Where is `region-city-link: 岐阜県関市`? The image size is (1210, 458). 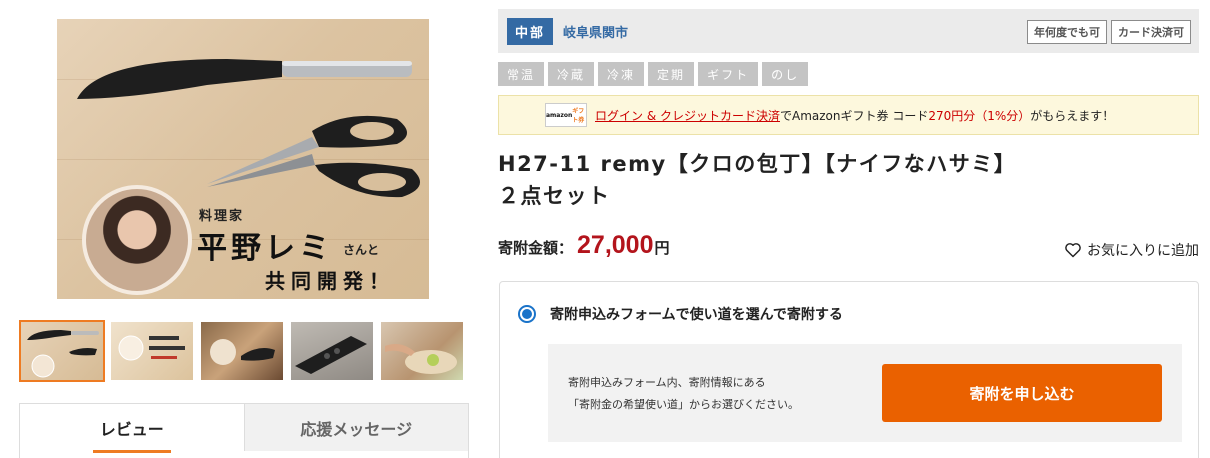
region-city-link: 岐阜県関市 is located at coordinates (595, 31).